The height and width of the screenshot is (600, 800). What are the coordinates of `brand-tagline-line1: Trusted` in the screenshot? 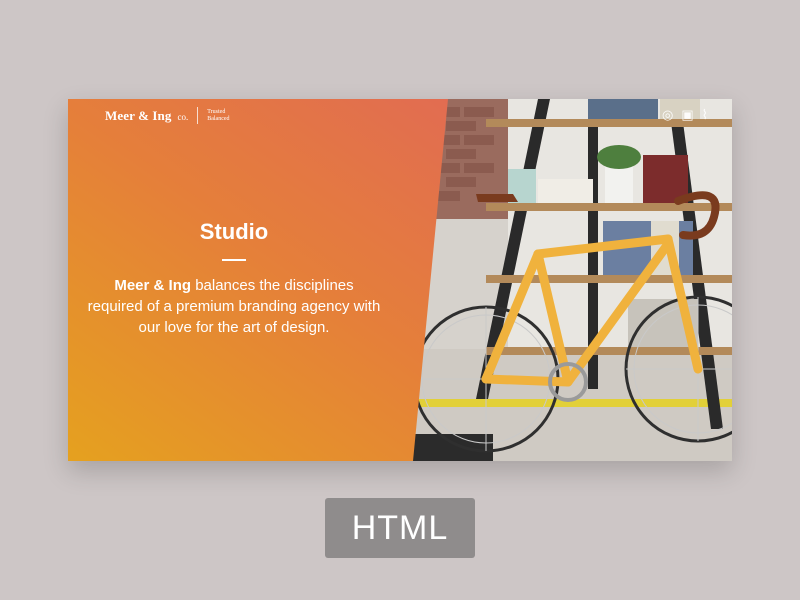 It's located at (216, 111).